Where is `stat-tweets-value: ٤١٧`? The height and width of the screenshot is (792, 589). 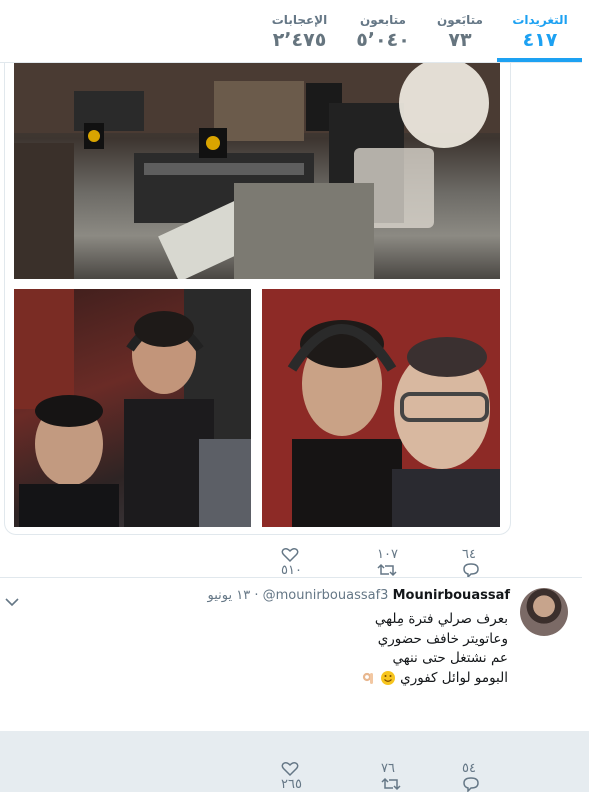 stat-tweets-value: ٤١٧ is located at coordinates (540, 40).